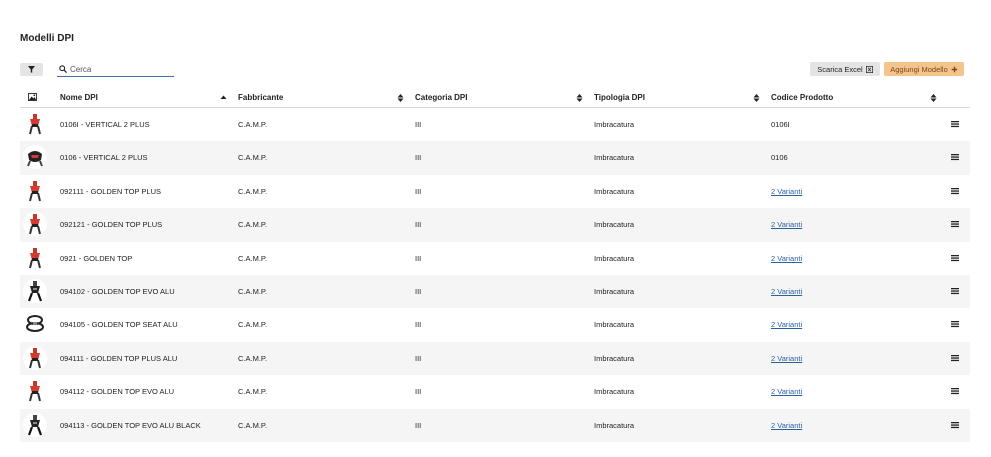 This screenshot has height=457, width=991. Describe the element at coordinates (63, 69) in the screenshot. I see `search-icon` at that location.